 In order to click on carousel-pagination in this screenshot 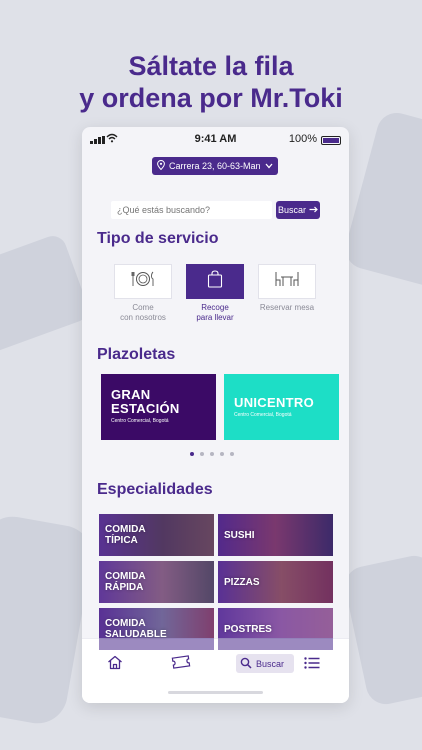, I will do `click(212, 454)`.